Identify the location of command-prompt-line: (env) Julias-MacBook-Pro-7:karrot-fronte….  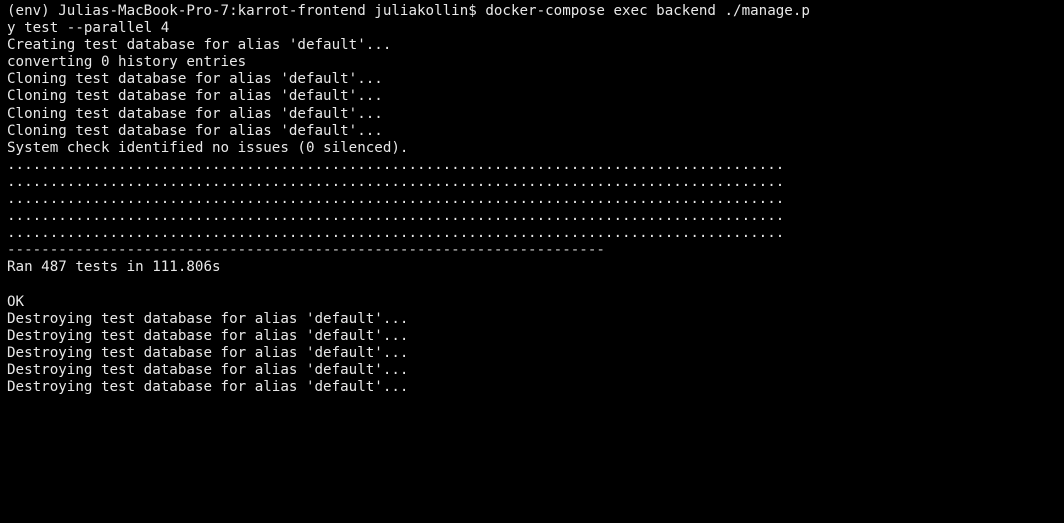
(408, 11).